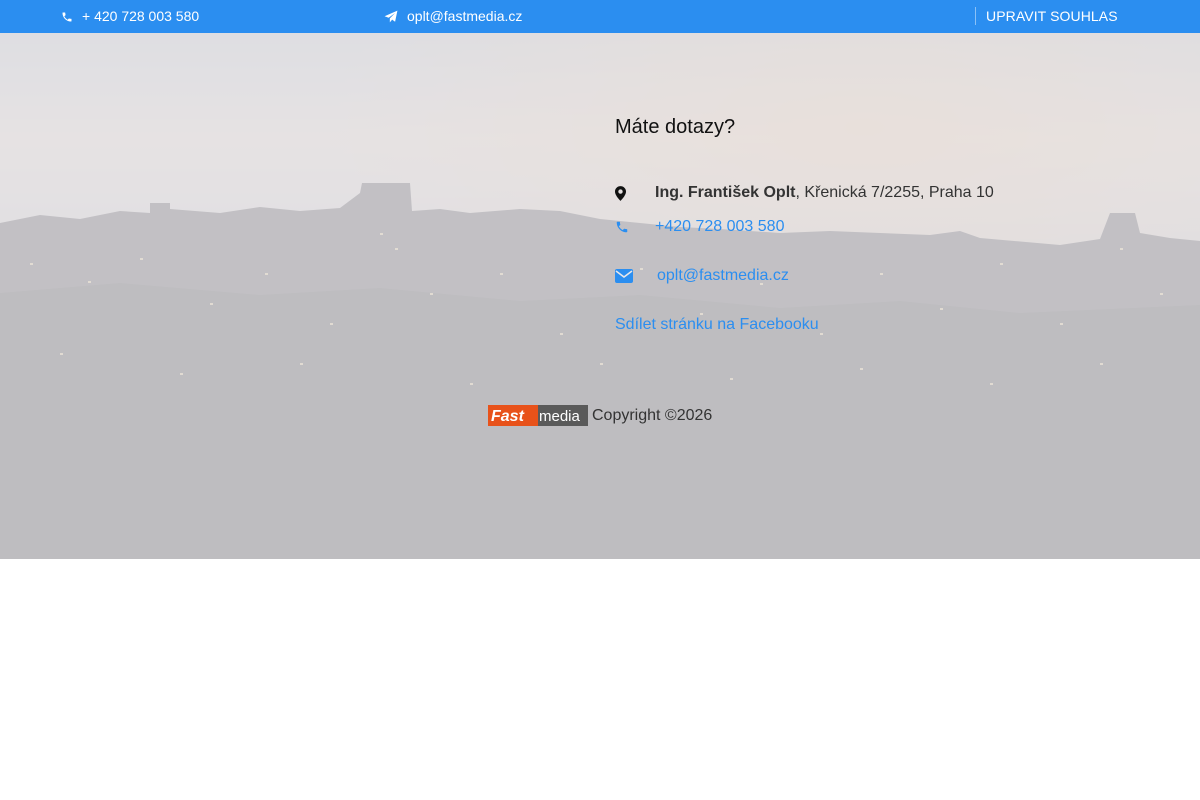  What do you see at coordinates (652, 415) in the screenshot?
I see `copyright-text: Copyright ©2026` at bounding box center [652, 415].